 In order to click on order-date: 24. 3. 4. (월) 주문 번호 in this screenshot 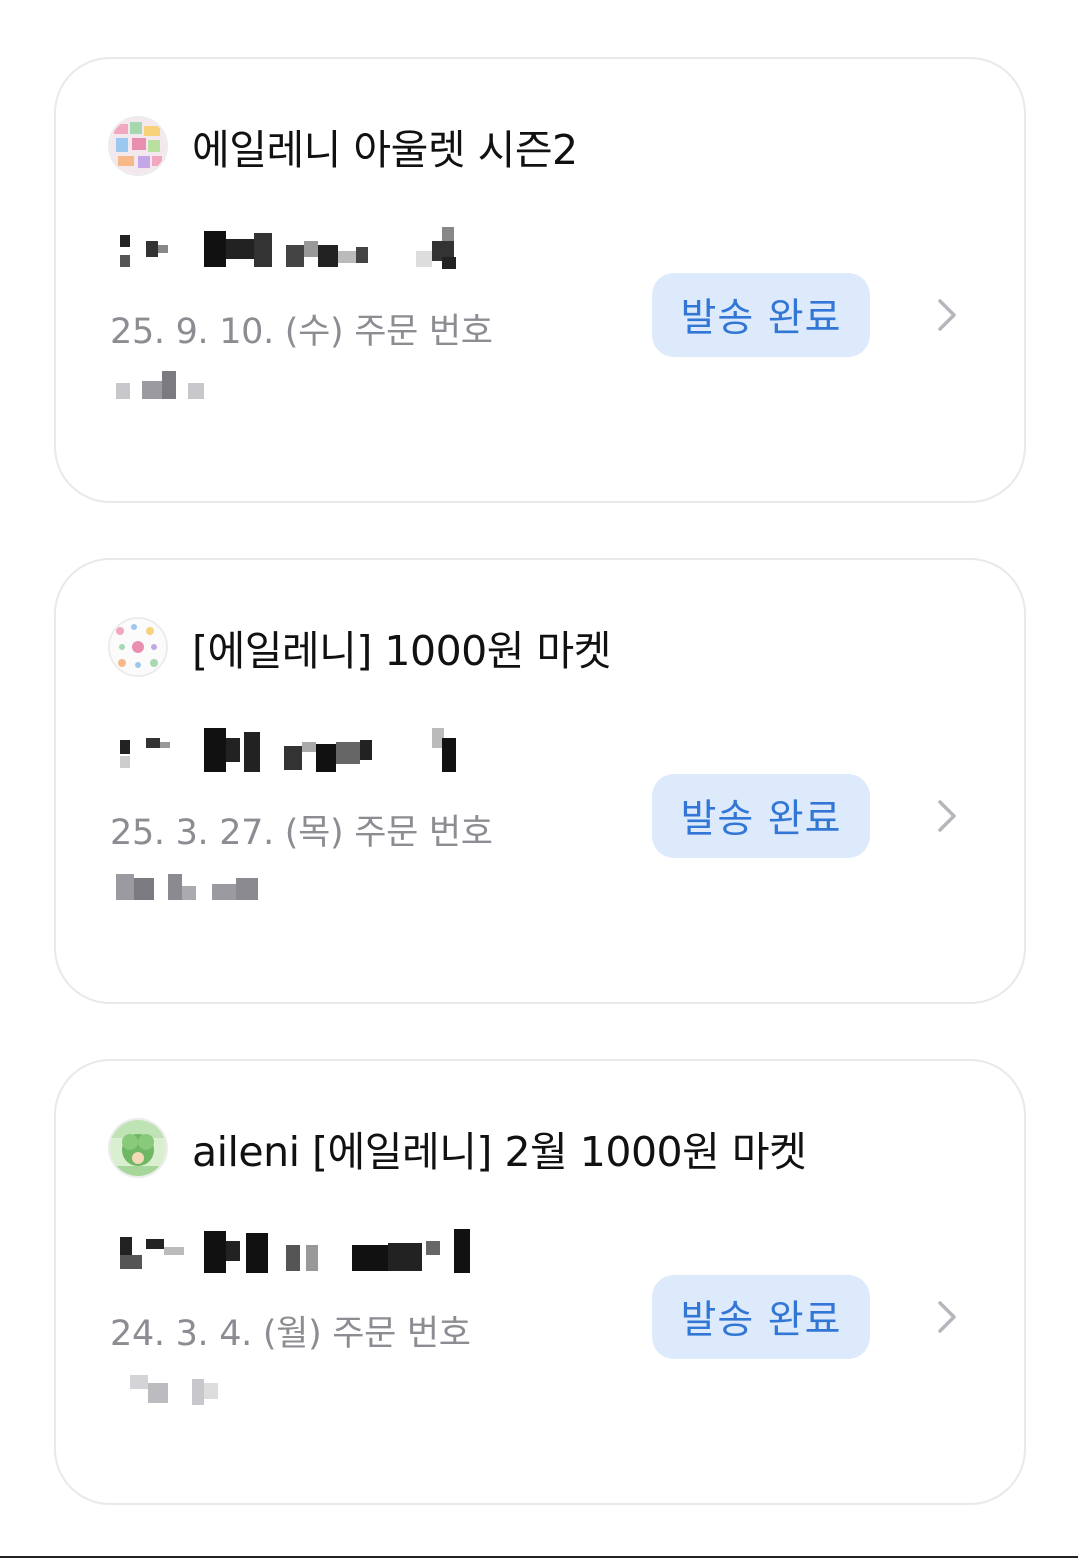, I will do `click(290, 1334)`.